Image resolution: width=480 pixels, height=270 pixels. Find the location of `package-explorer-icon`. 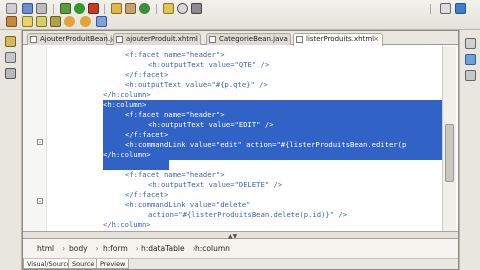

package-explorer-icon is located at coordinates (10, 41).